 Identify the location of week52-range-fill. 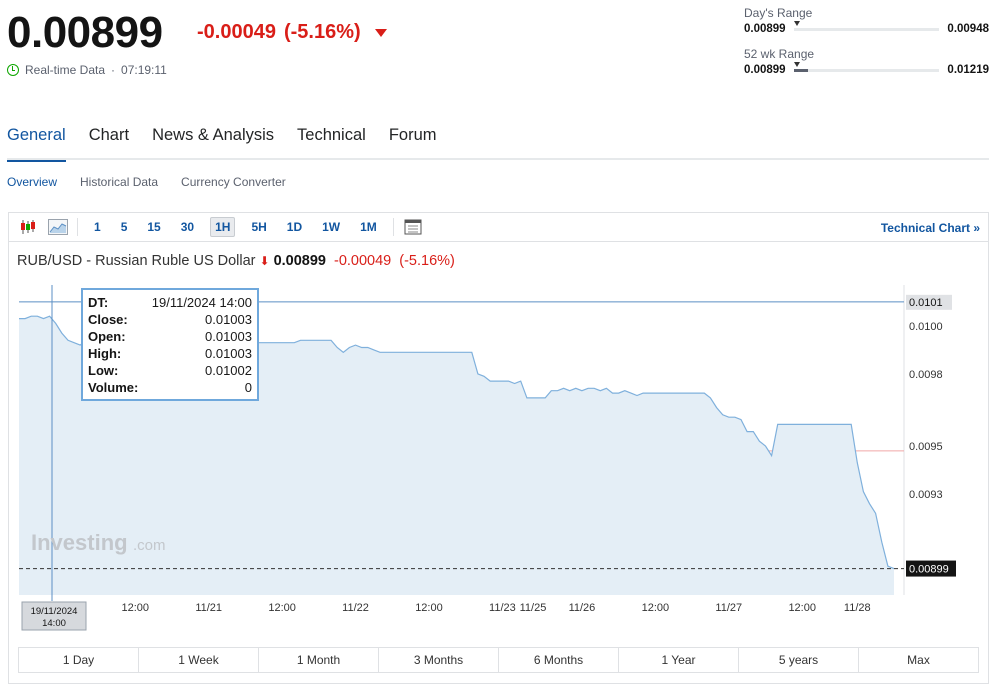
(801, 70).